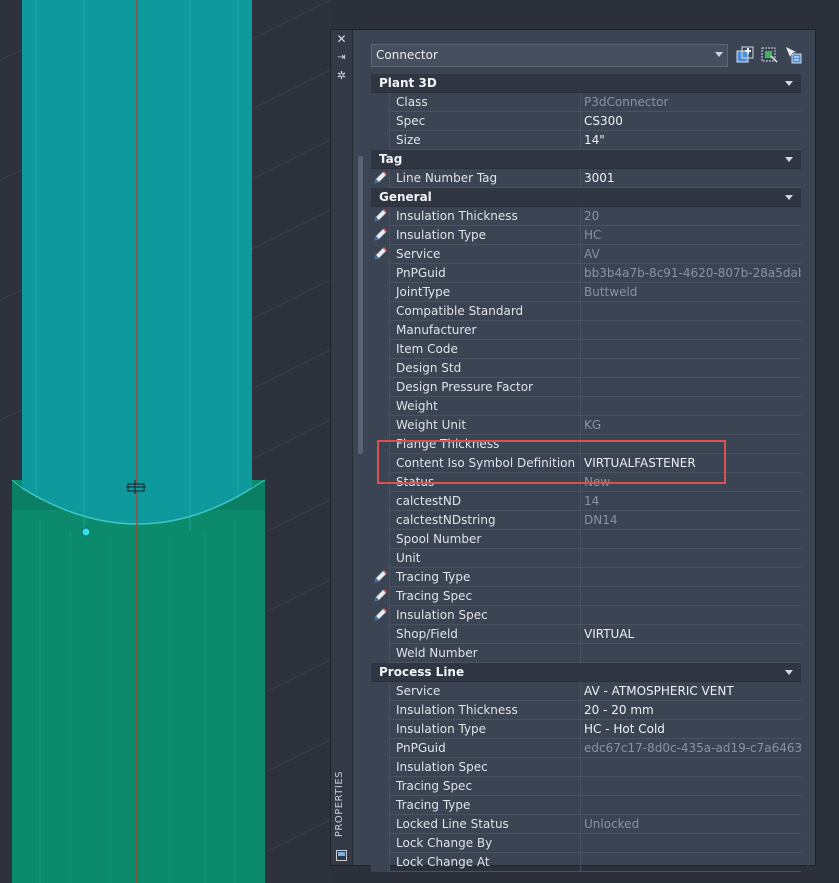  What do you see at coordinates (769, 55) in the screenshot?
I see `select-objects-icon` at bounding box center [769, 55].